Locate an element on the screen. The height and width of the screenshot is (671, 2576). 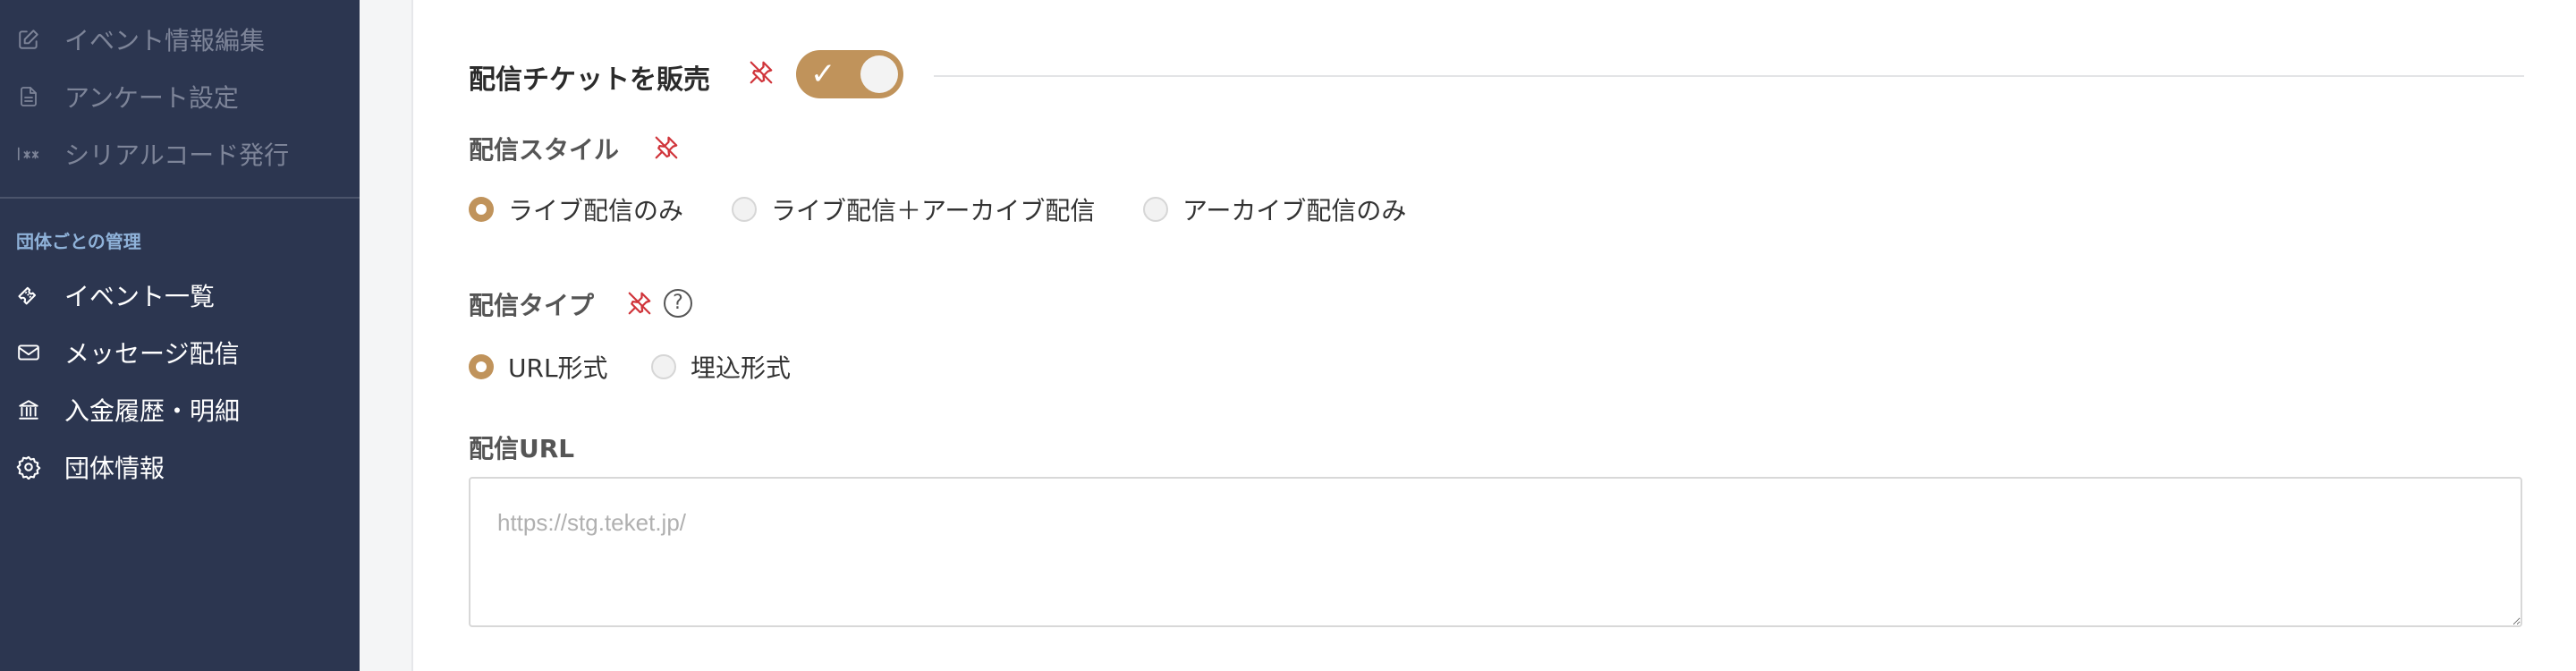
sidebar-item-messages: メッセージ配信 is located at coordinates (180, 353).